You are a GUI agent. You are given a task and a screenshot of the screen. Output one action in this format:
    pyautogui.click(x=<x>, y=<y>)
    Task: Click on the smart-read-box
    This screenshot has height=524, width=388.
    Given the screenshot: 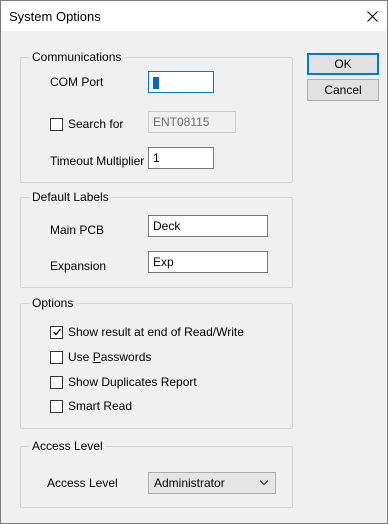 What is the action you would take?
    pyautogui.click(x=56, y=406)
    